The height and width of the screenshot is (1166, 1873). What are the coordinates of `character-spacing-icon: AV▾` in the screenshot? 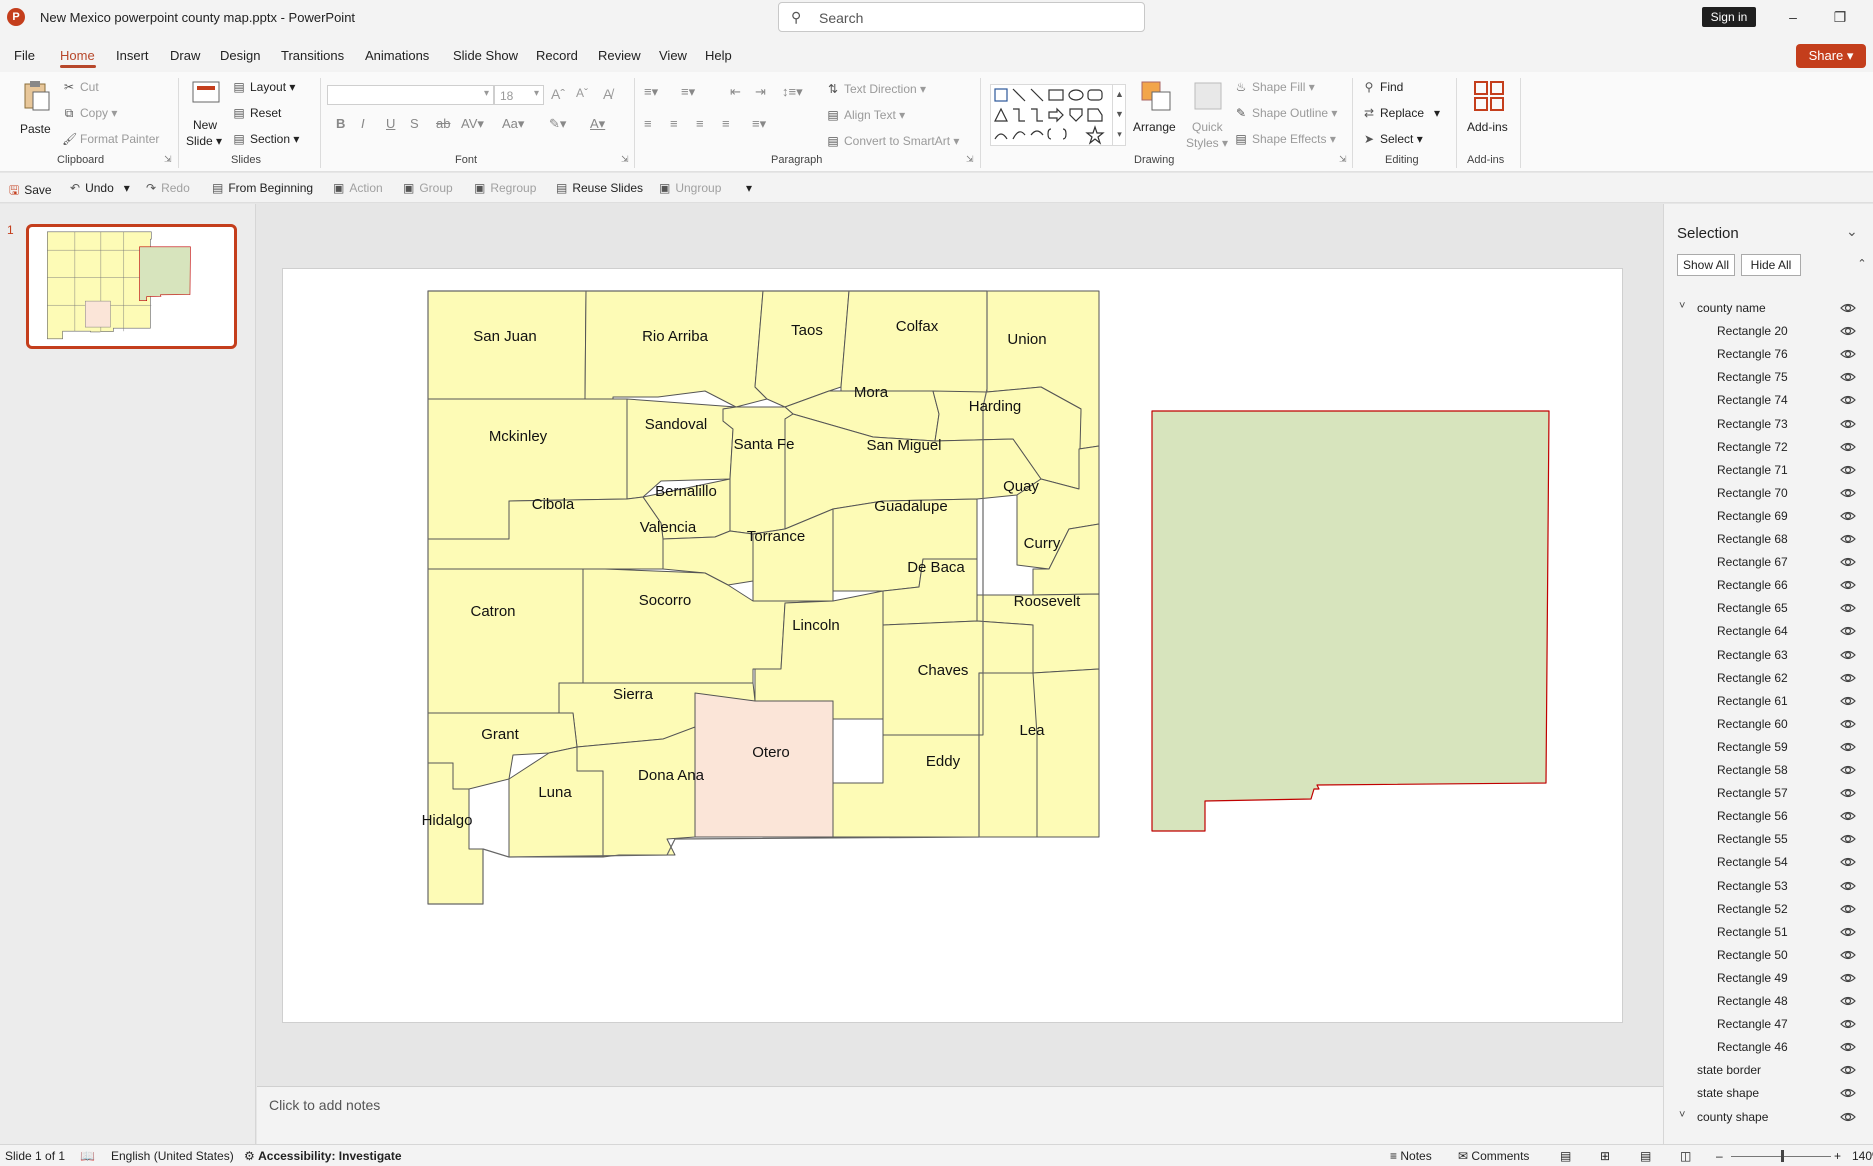 It's located at (472, 124).